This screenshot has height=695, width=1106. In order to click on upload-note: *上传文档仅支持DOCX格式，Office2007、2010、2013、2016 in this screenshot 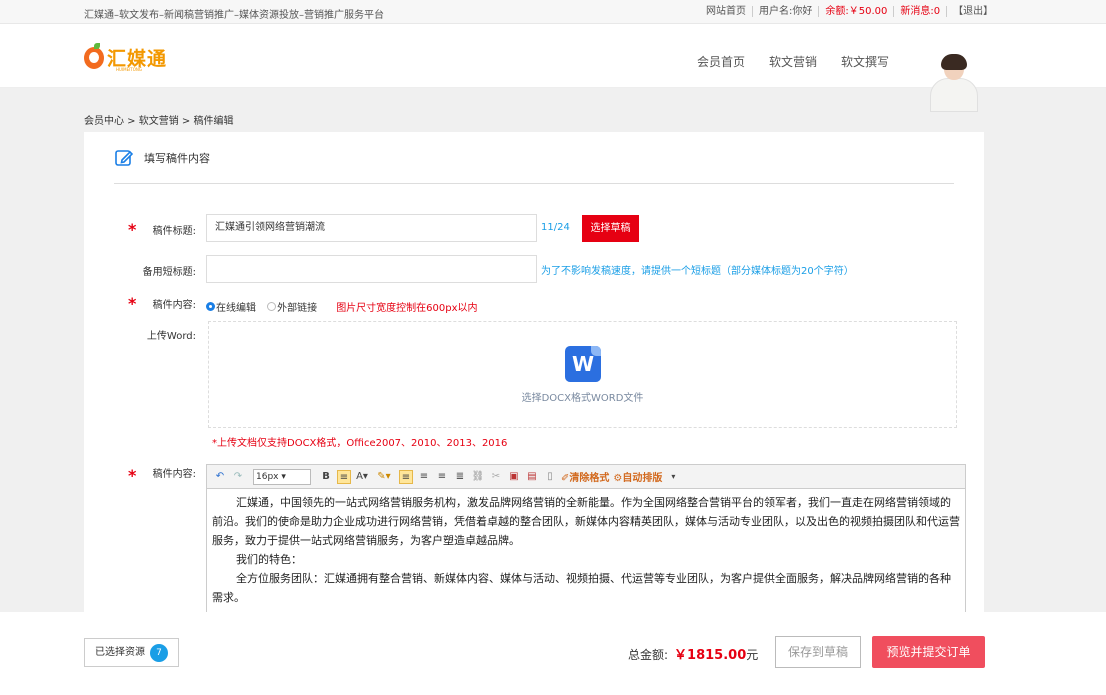, I will do `click(360, 443)`.